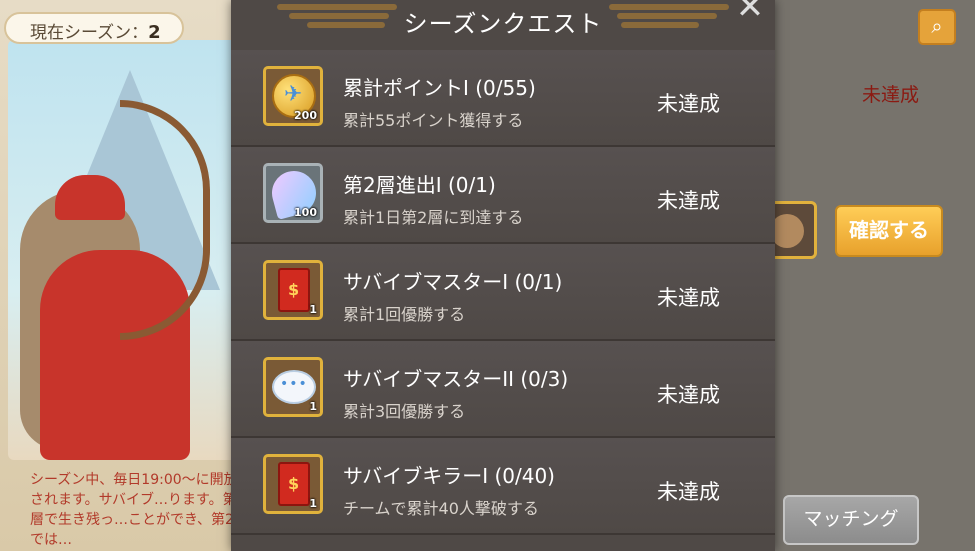  I want to click on quest-title: サバイブマスターI (0/1), so click(453, 282).